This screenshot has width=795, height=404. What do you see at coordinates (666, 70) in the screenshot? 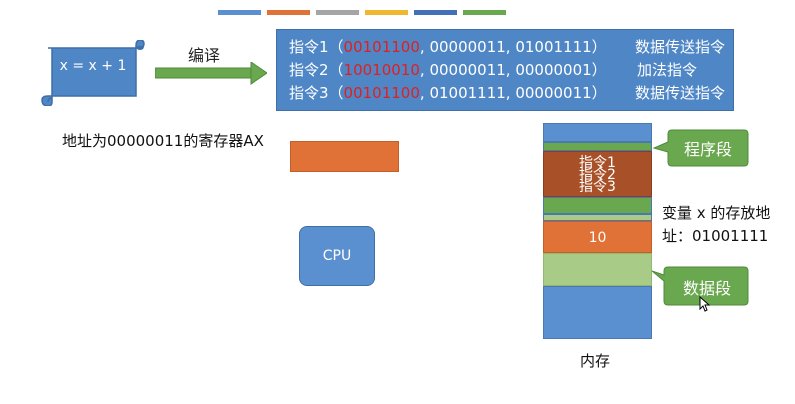
I see `instruction-2-desc: 加法指令` at bounding box center [666, 70].